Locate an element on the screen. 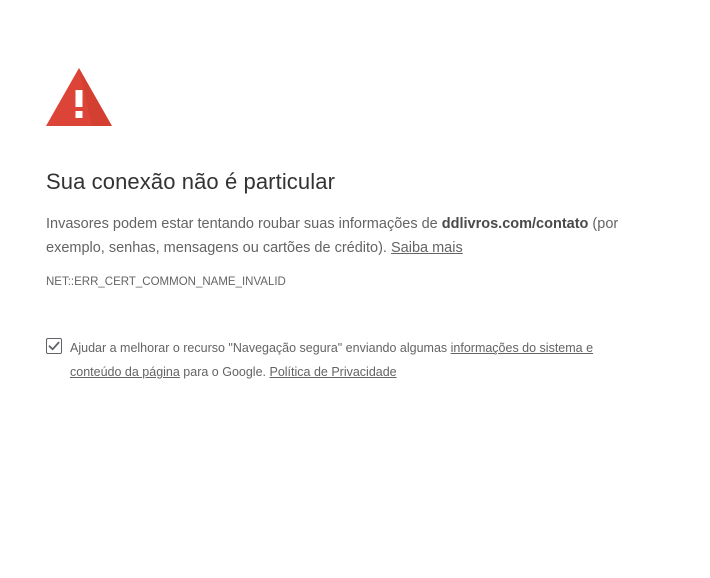 The width and height of the screenshot is (710, 578). blocked-domain: ddlivros.com/contato is located at coordinates (515, 224).